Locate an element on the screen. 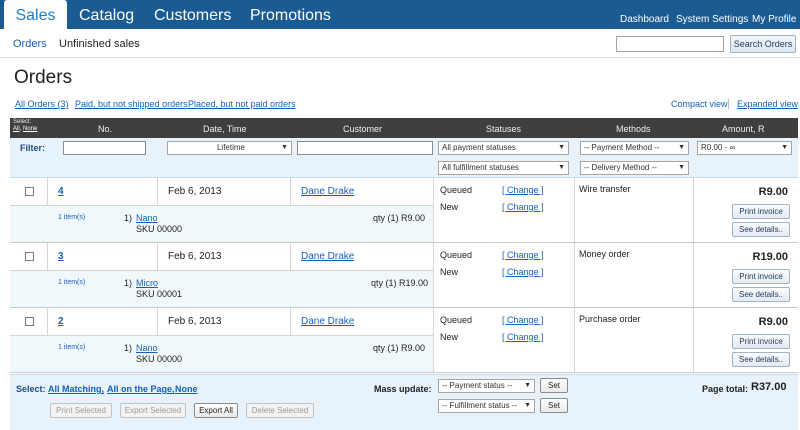 This screenshot has height=430, width=800. filter-delivery-method-value: -- Delivery Method -- is located at coordinates (620, 167).